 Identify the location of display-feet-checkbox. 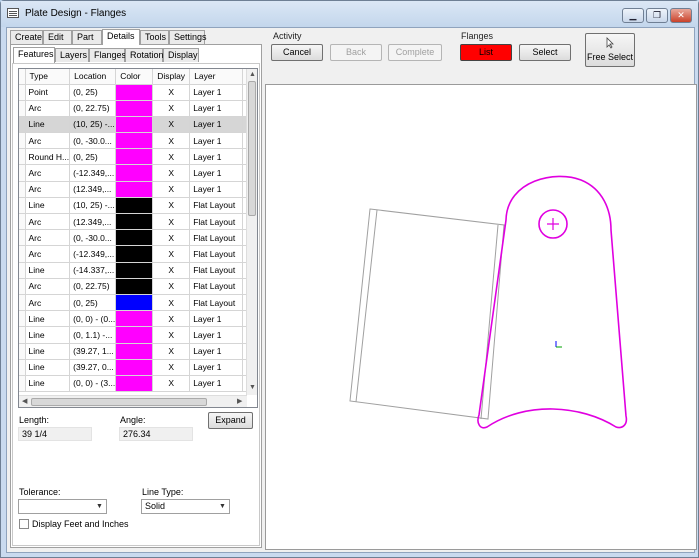
(24, 524).